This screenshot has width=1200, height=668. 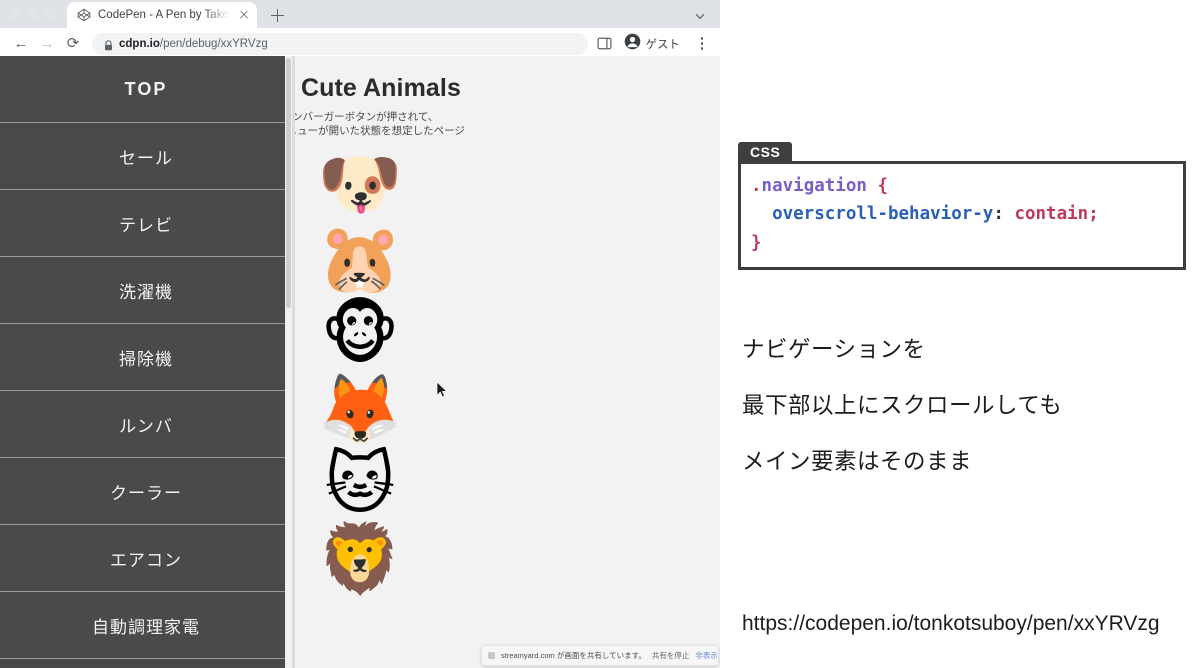 I want to click on close-window-button, so click(x=15, y=14).